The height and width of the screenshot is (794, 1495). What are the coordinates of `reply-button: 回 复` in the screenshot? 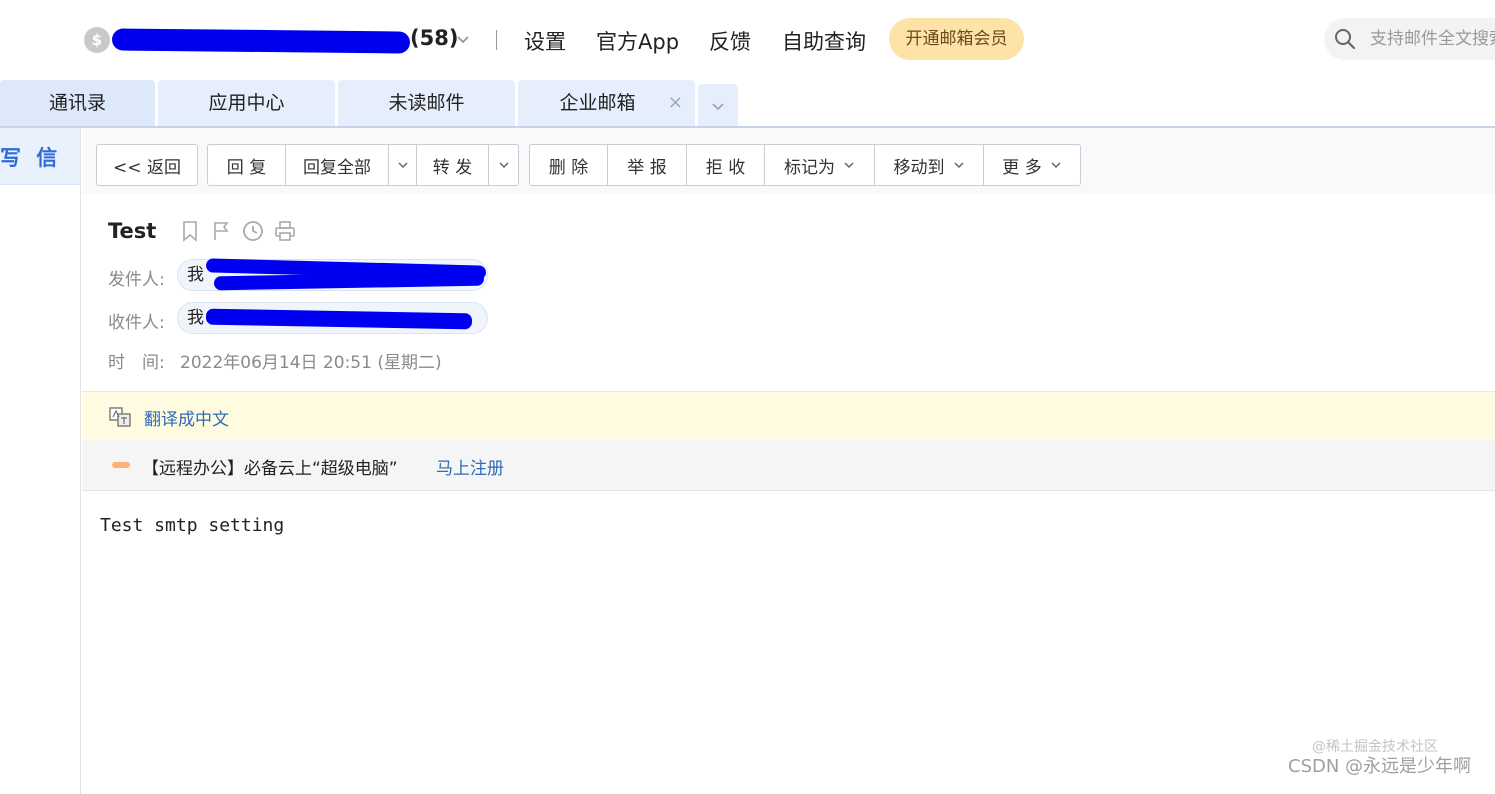 It's located at (247, 165).